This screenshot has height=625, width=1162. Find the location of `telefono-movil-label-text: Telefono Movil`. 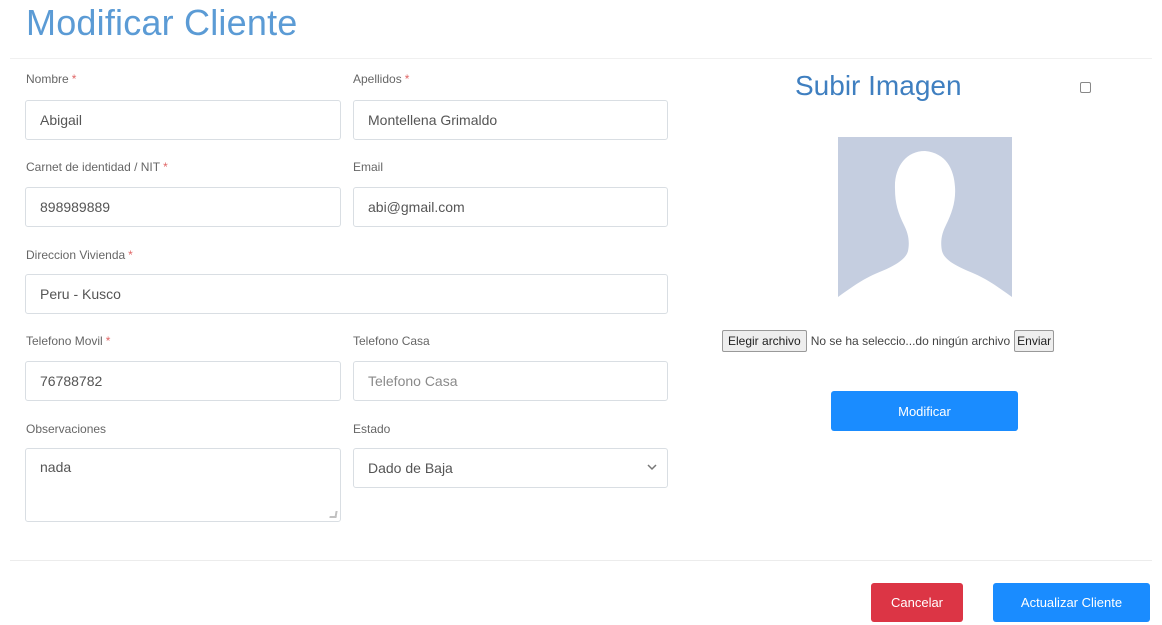

telefono-movil-label-text: Telefono Movil is located at coordinates (64, 341).